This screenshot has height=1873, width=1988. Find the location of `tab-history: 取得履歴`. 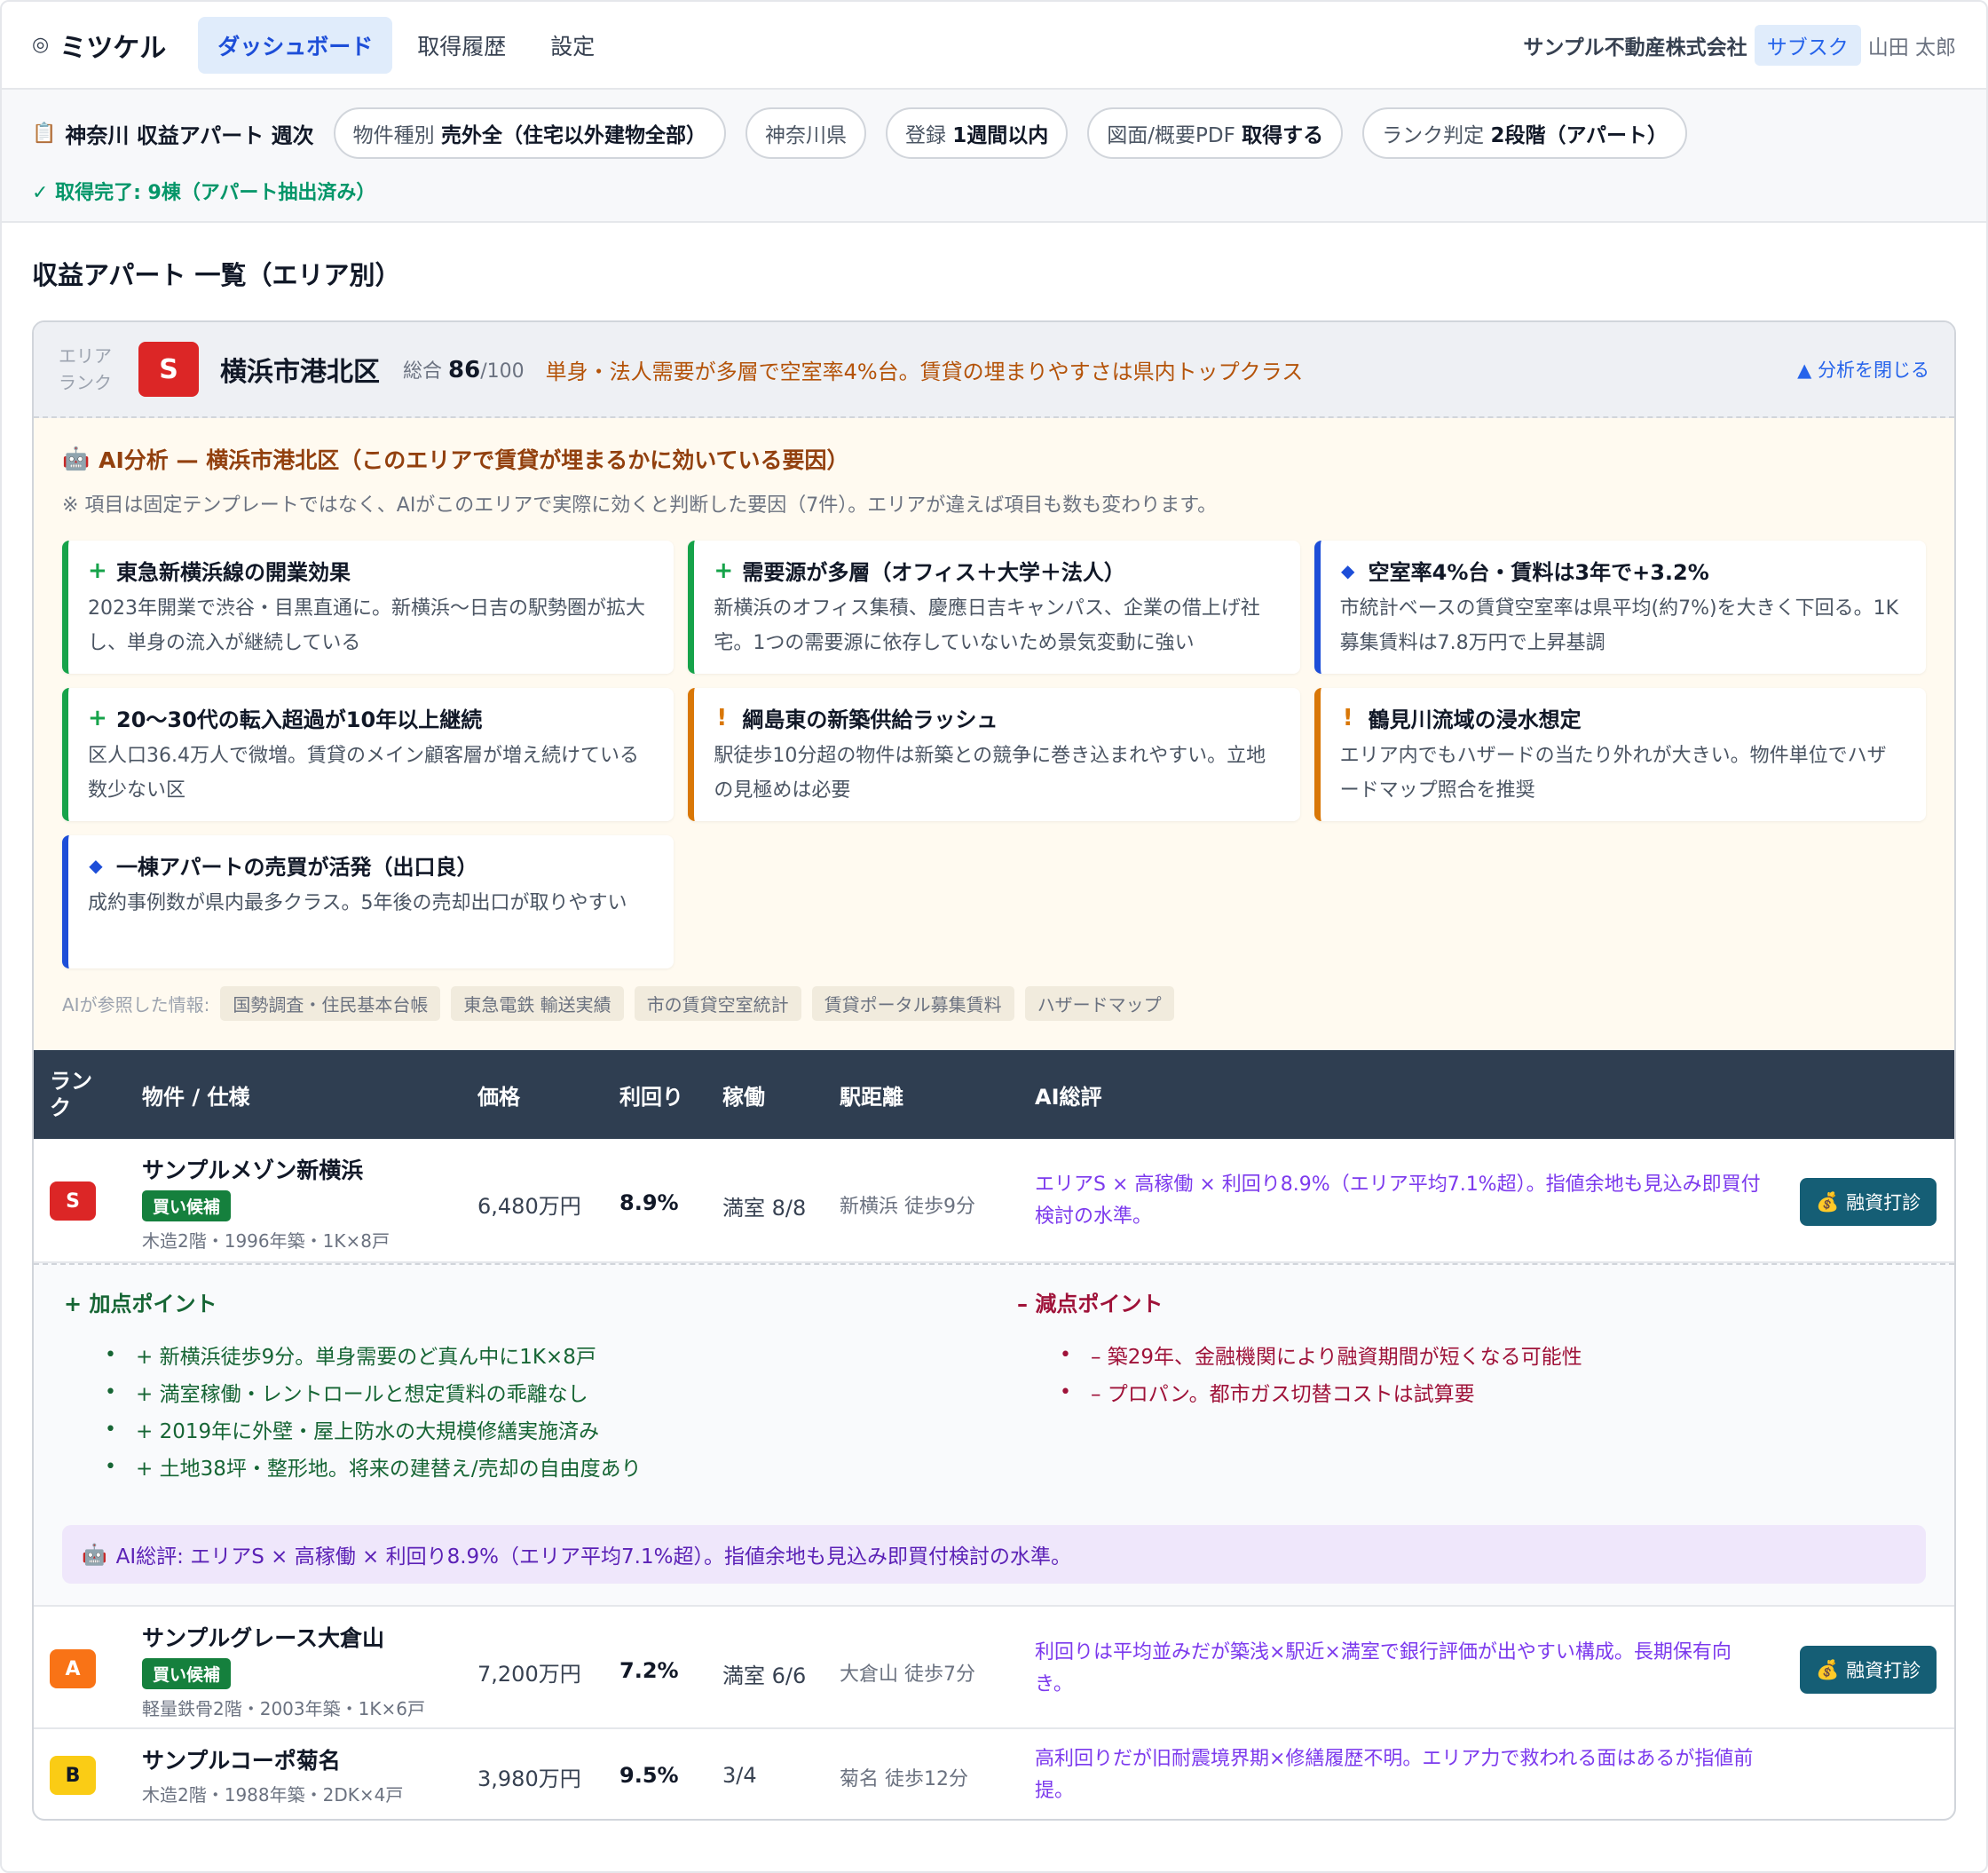

tab-history: 取得履歴 is located at coordinates (461, 46).